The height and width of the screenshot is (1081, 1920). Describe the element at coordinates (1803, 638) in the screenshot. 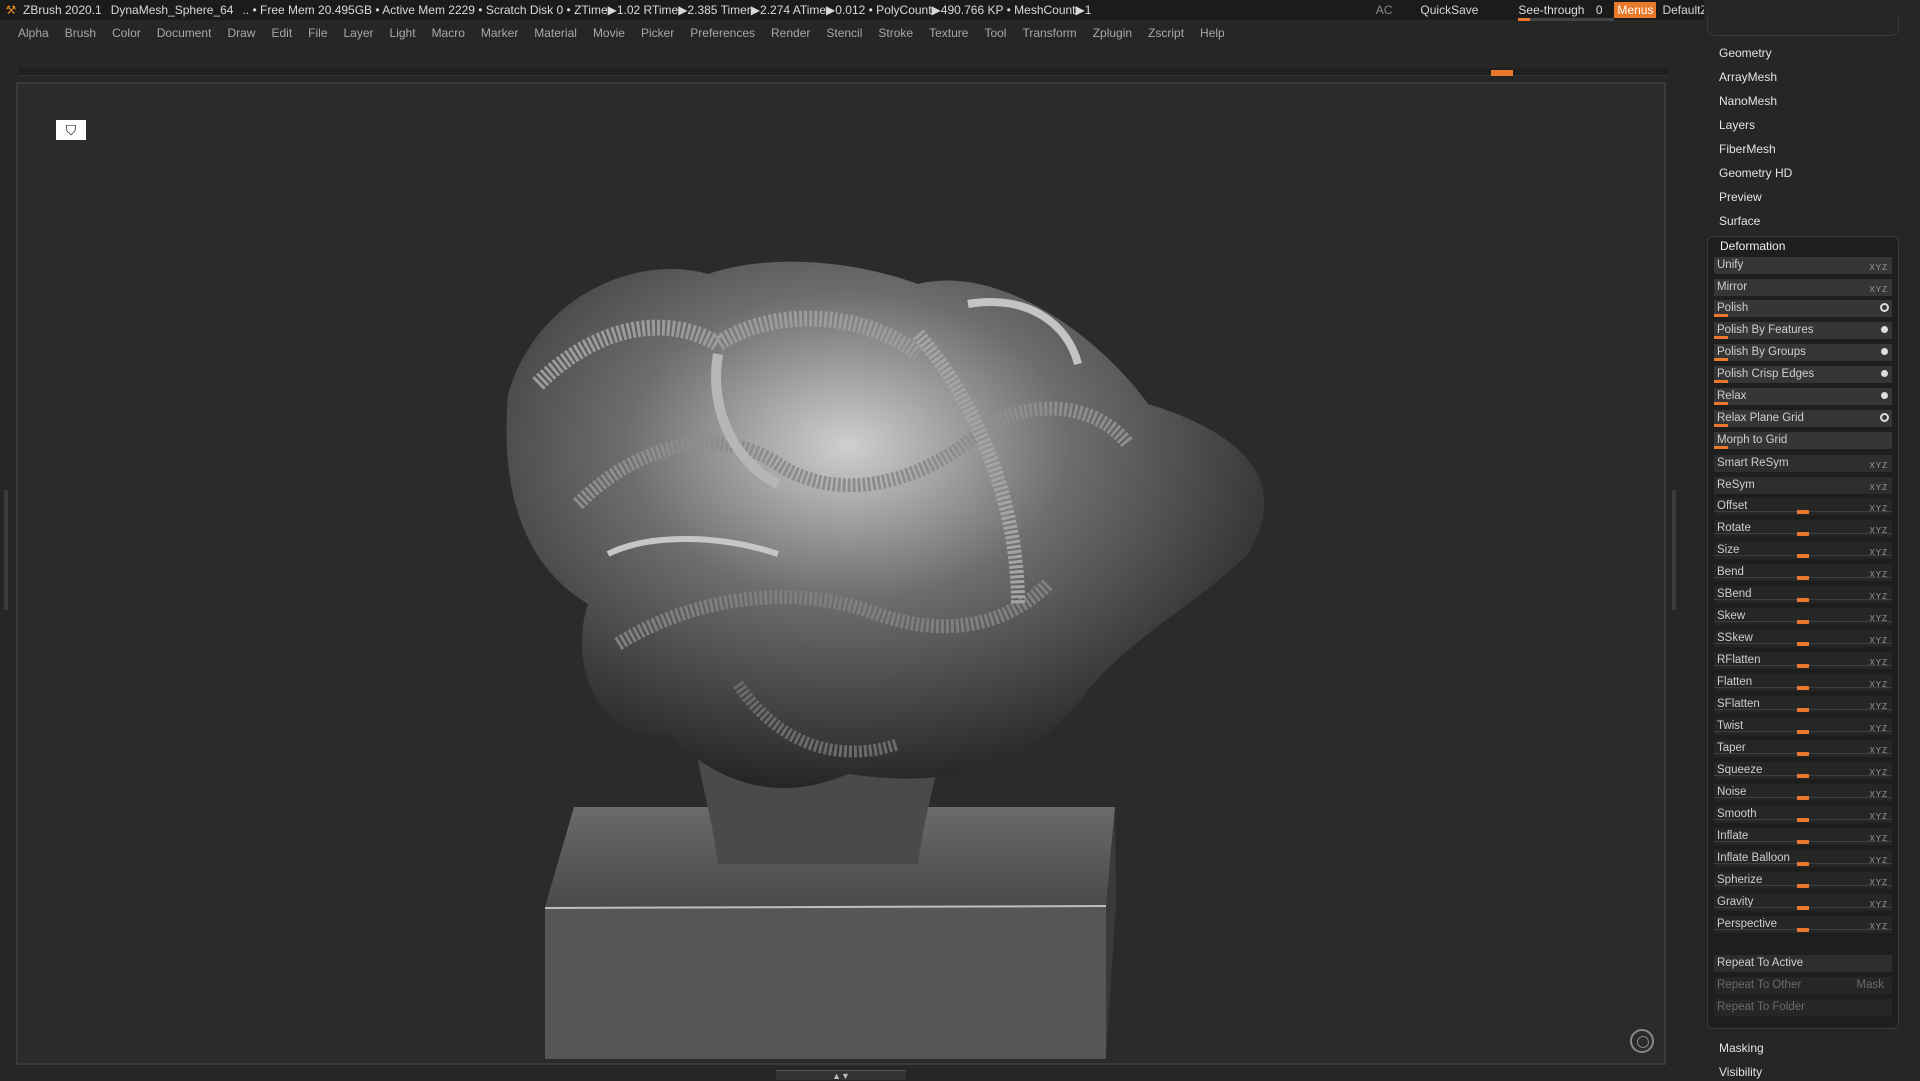

I see `sskew-slider: SSkew XYZ` at that location.